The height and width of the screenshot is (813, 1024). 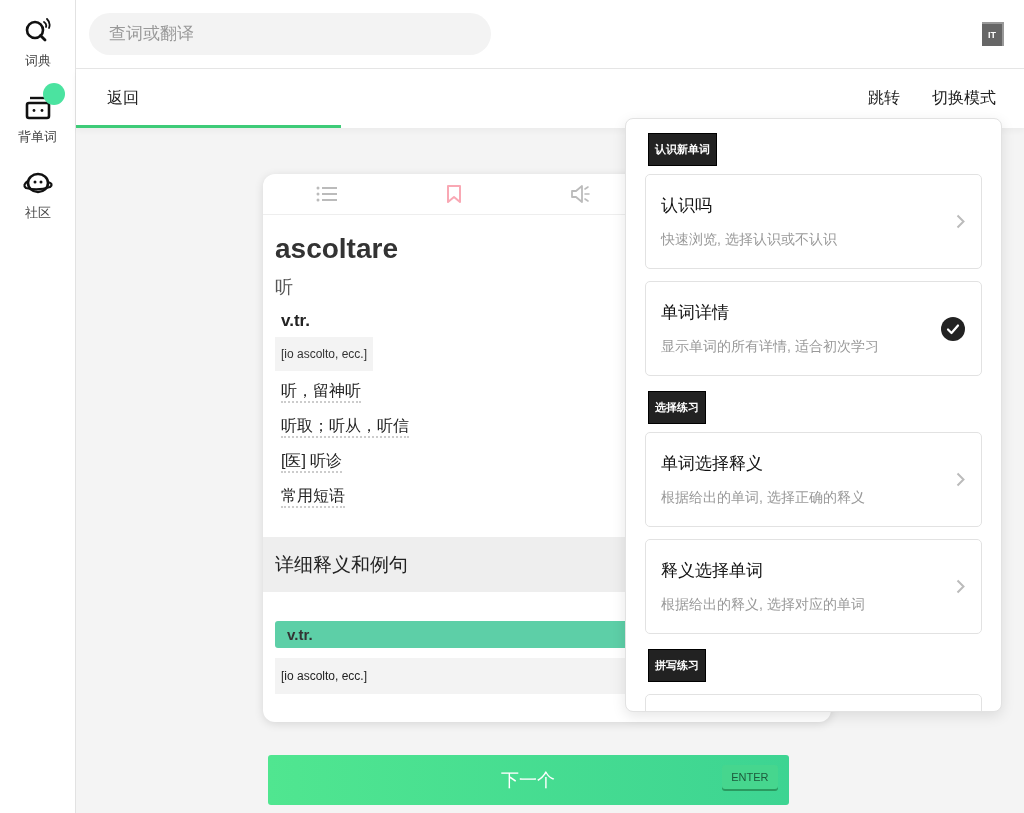 What do you see at coordinates (993, 34) in the screenshot?
I see `language-badge: IT` at bounding box center [993, 34].